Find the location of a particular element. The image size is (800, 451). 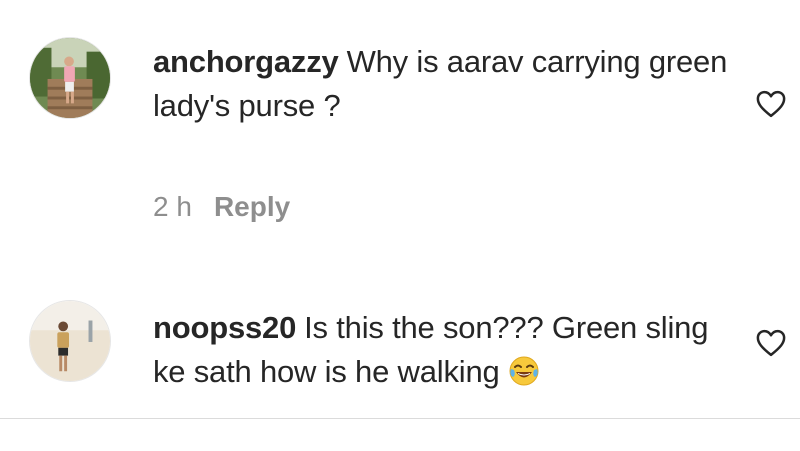

divider is located at coordinates (400, 418).